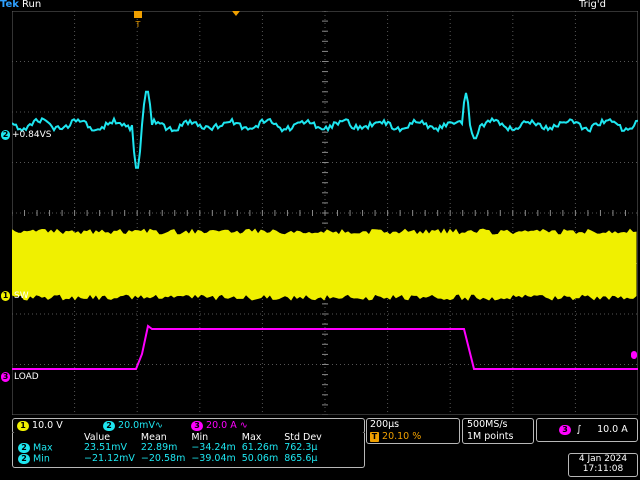  Describe the element at coordinates (5, 135) in the screenshot. I see `ch2-ground-marker: 2` at that location.